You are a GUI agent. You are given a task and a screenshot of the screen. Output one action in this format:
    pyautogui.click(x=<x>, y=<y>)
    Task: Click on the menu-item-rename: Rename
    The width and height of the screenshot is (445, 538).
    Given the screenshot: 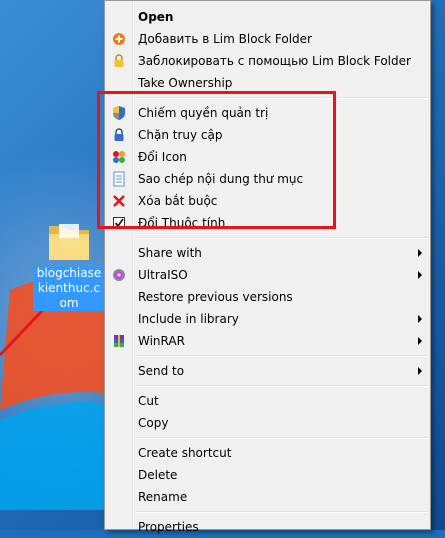 What is the action you would take?
    pyautogui.click(x=267, y=497)
    